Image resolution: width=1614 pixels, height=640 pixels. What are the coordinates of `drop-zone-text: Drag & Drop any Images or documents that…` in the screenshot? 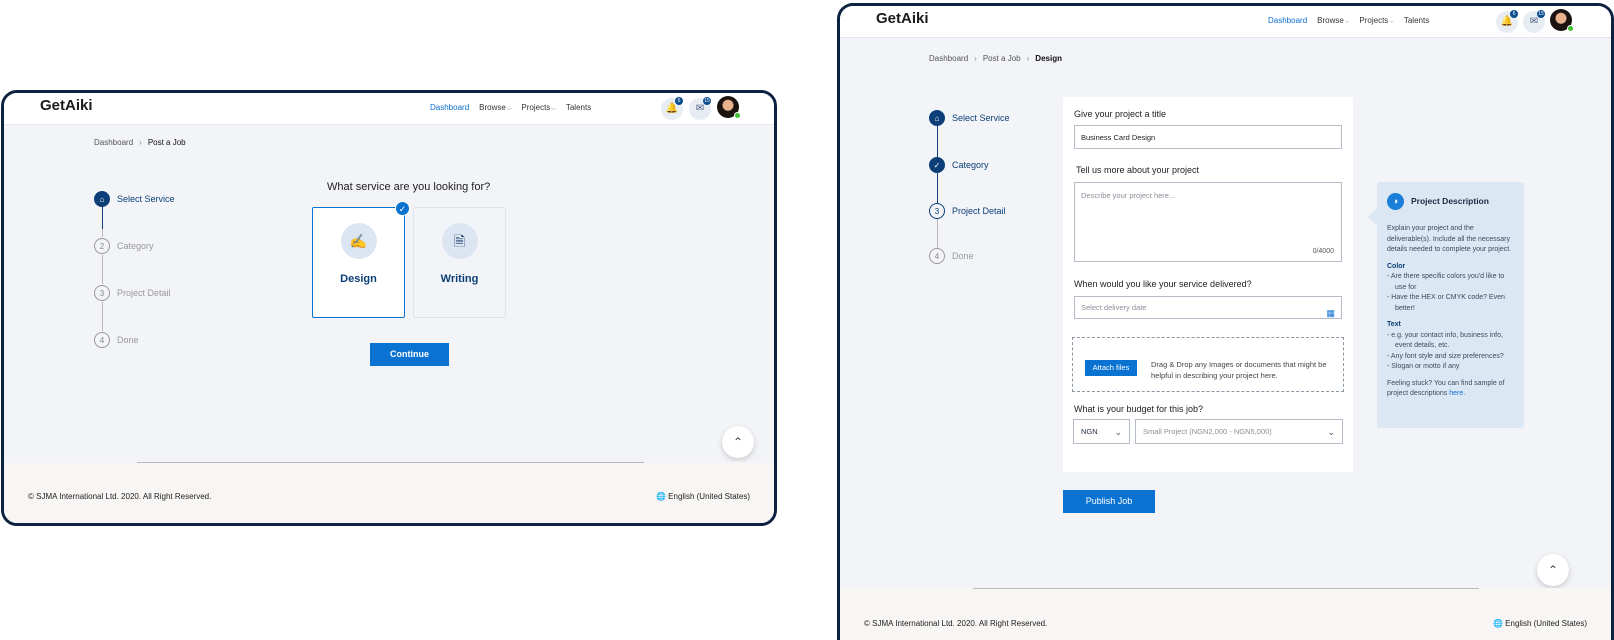 It's located at (1239, 370).